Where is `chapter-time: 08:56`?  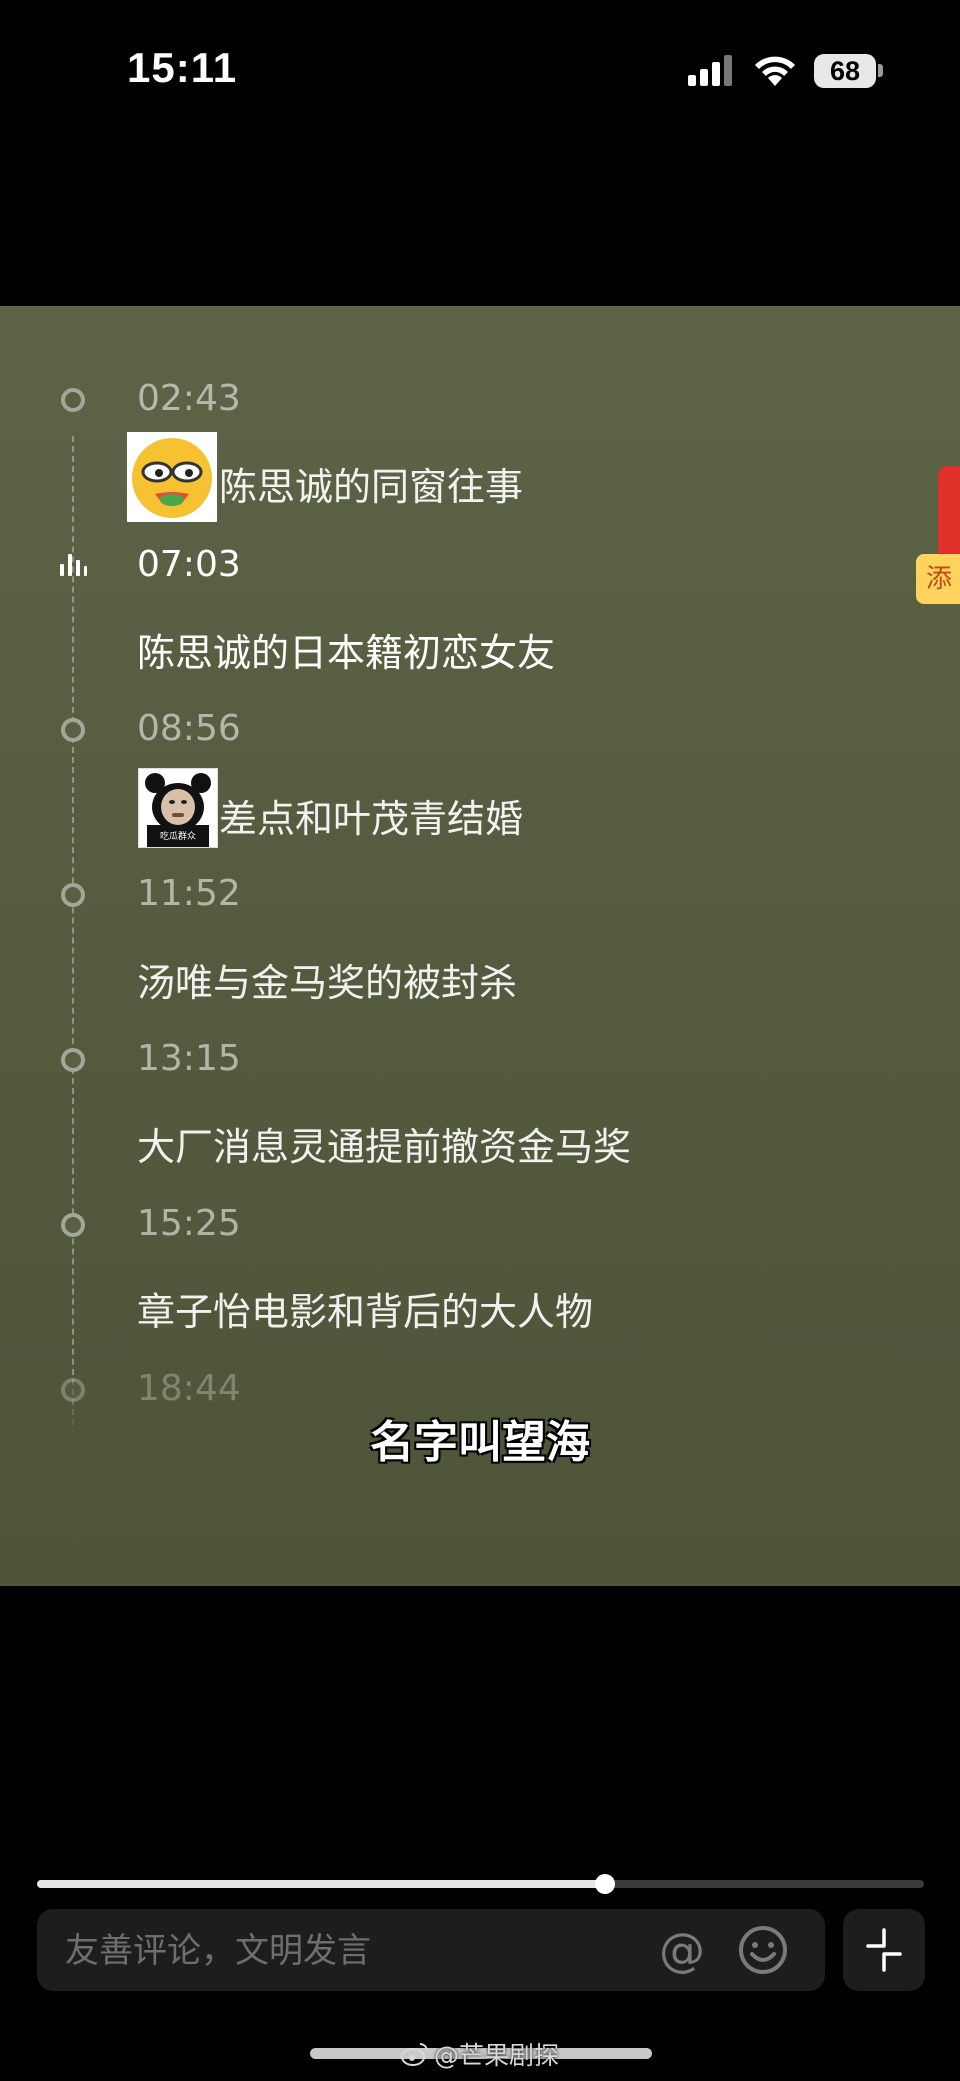 chapter-time: 08:56 is located at coordinates (189, 728).